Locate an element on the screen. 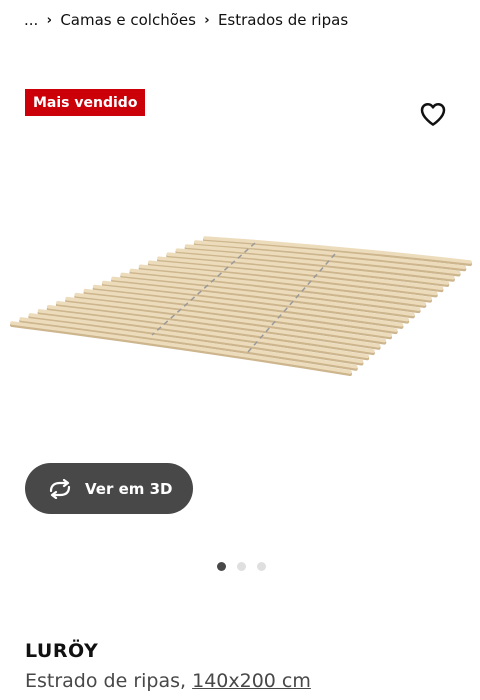 This screenshot has width=480, height=700. breadcrumb-item-estrados: Estrados de ripas is located at coordinates (283, 20).